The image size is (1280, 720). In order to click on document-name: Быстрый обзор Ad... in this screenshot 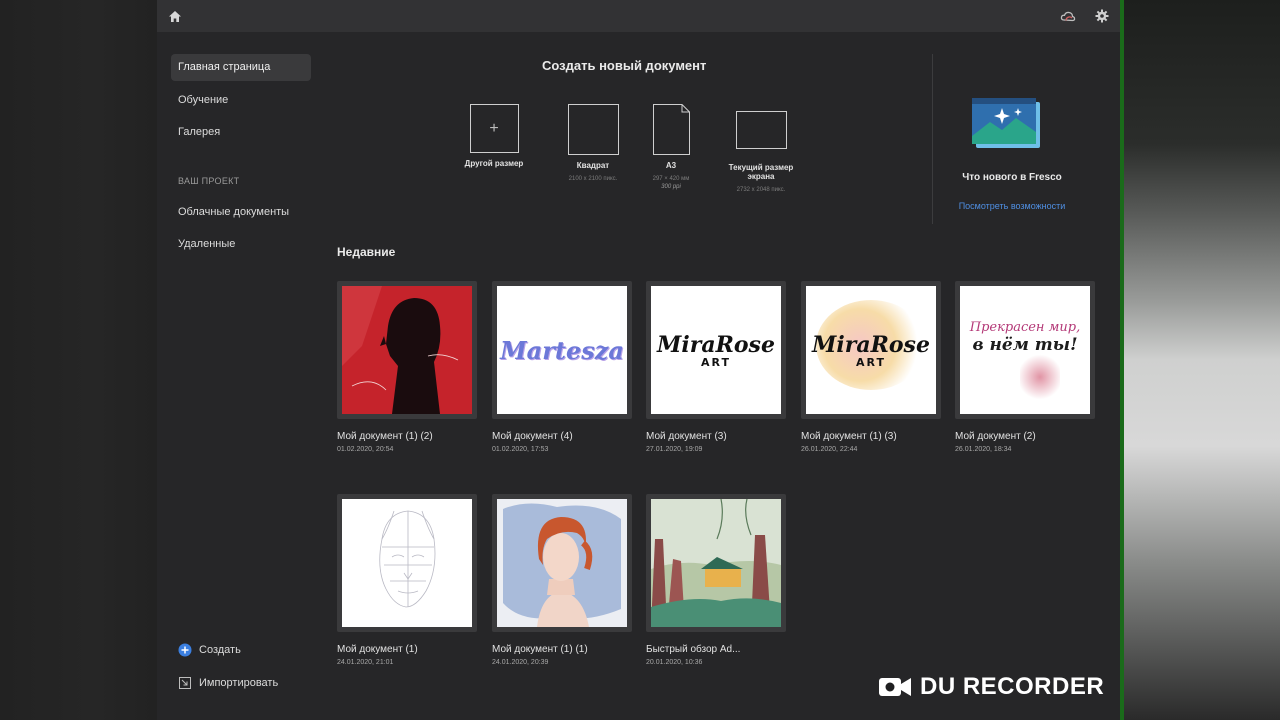, I will do `click(693, 649)`.